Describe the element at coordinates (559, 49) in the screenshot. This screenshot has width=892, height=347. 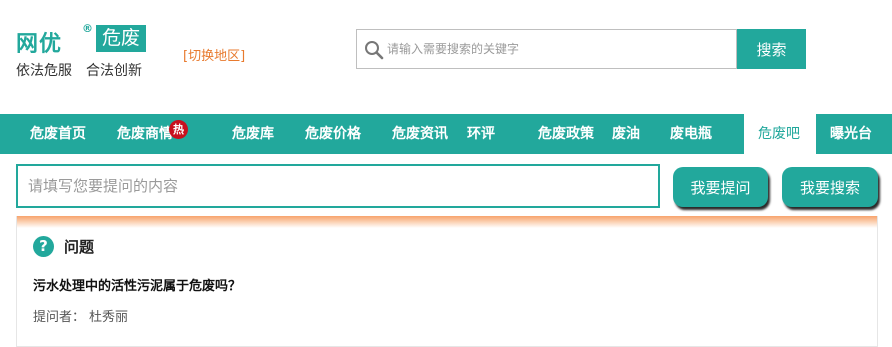
I see `header-search-input` at that location.